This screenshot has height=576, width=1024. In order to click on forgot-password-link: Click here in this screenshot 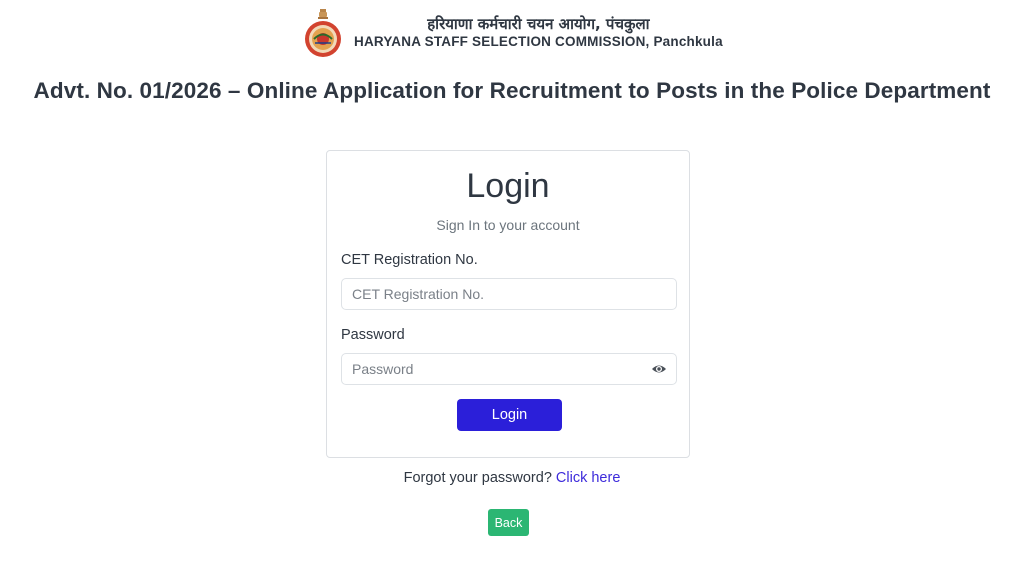, I will do `click(588, 478)`.